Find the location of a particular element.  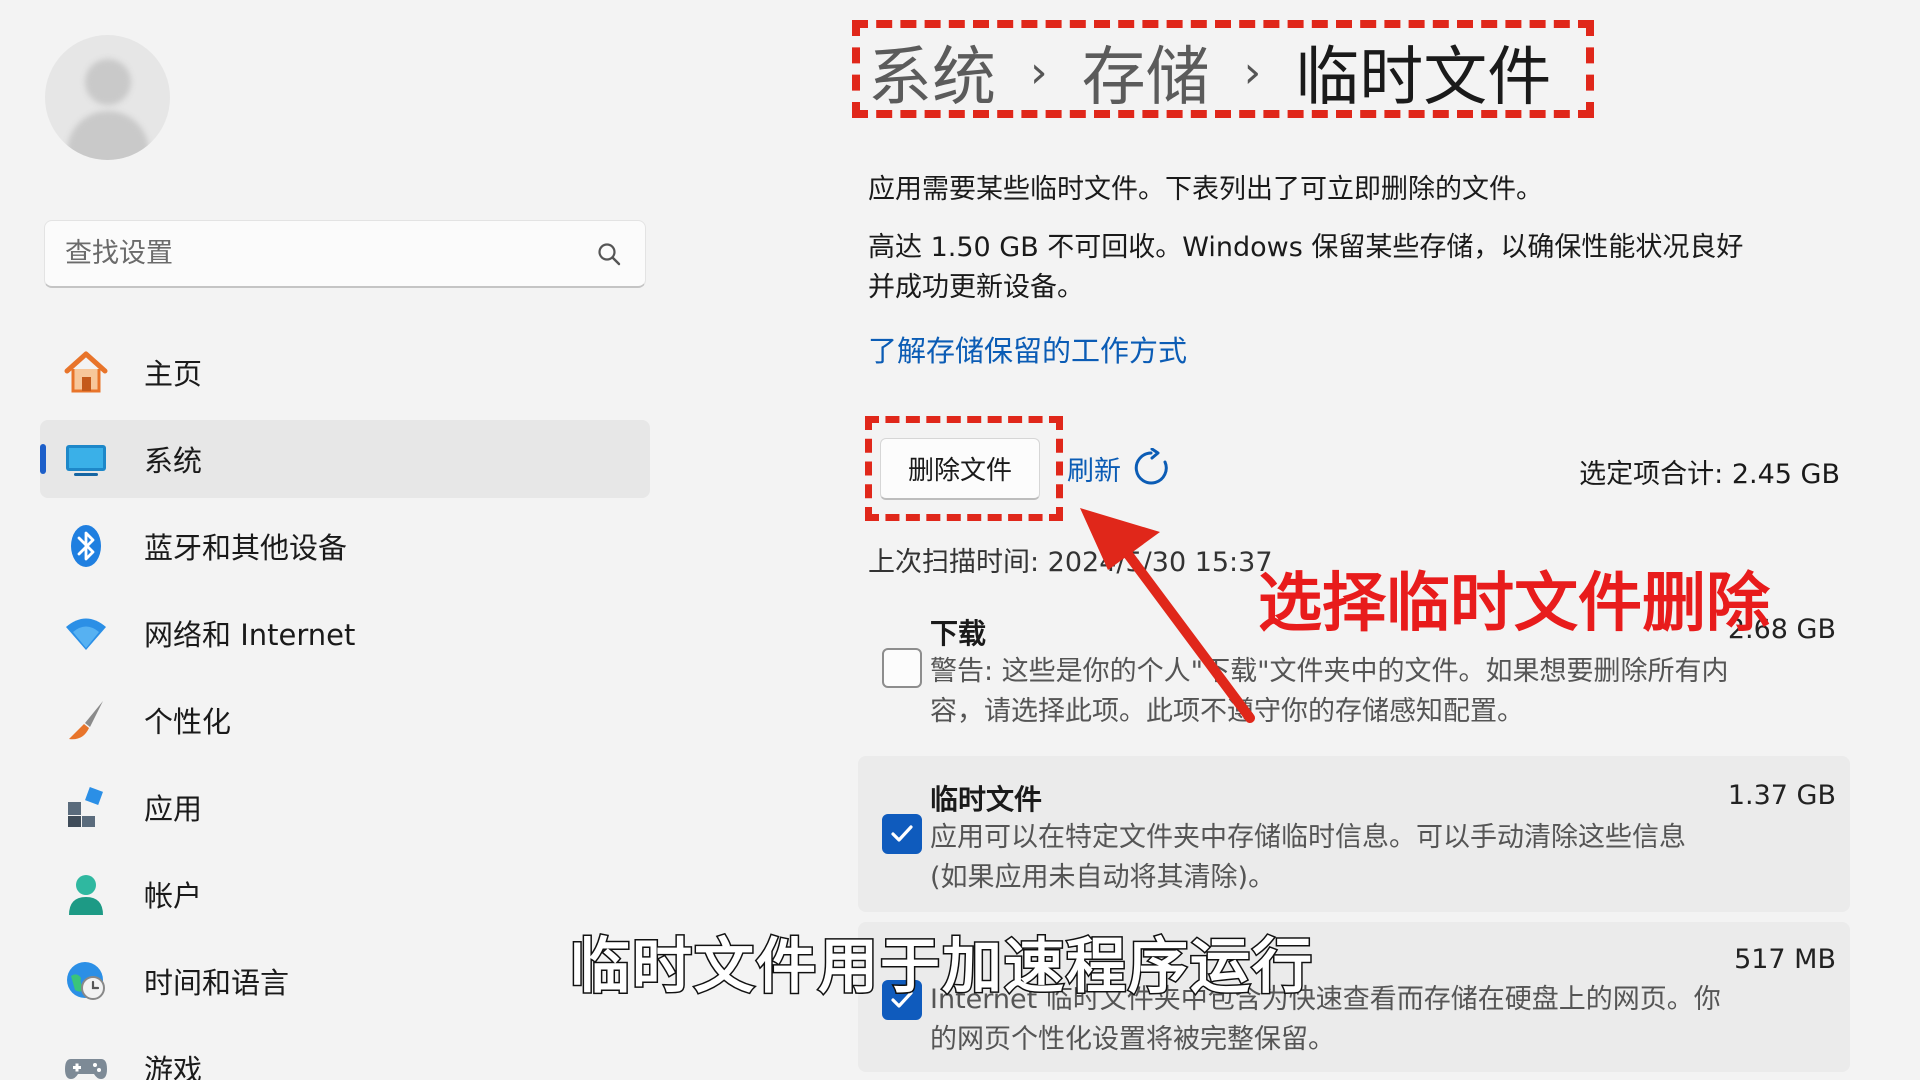

apps-icon is located at coordinates (86, 807).